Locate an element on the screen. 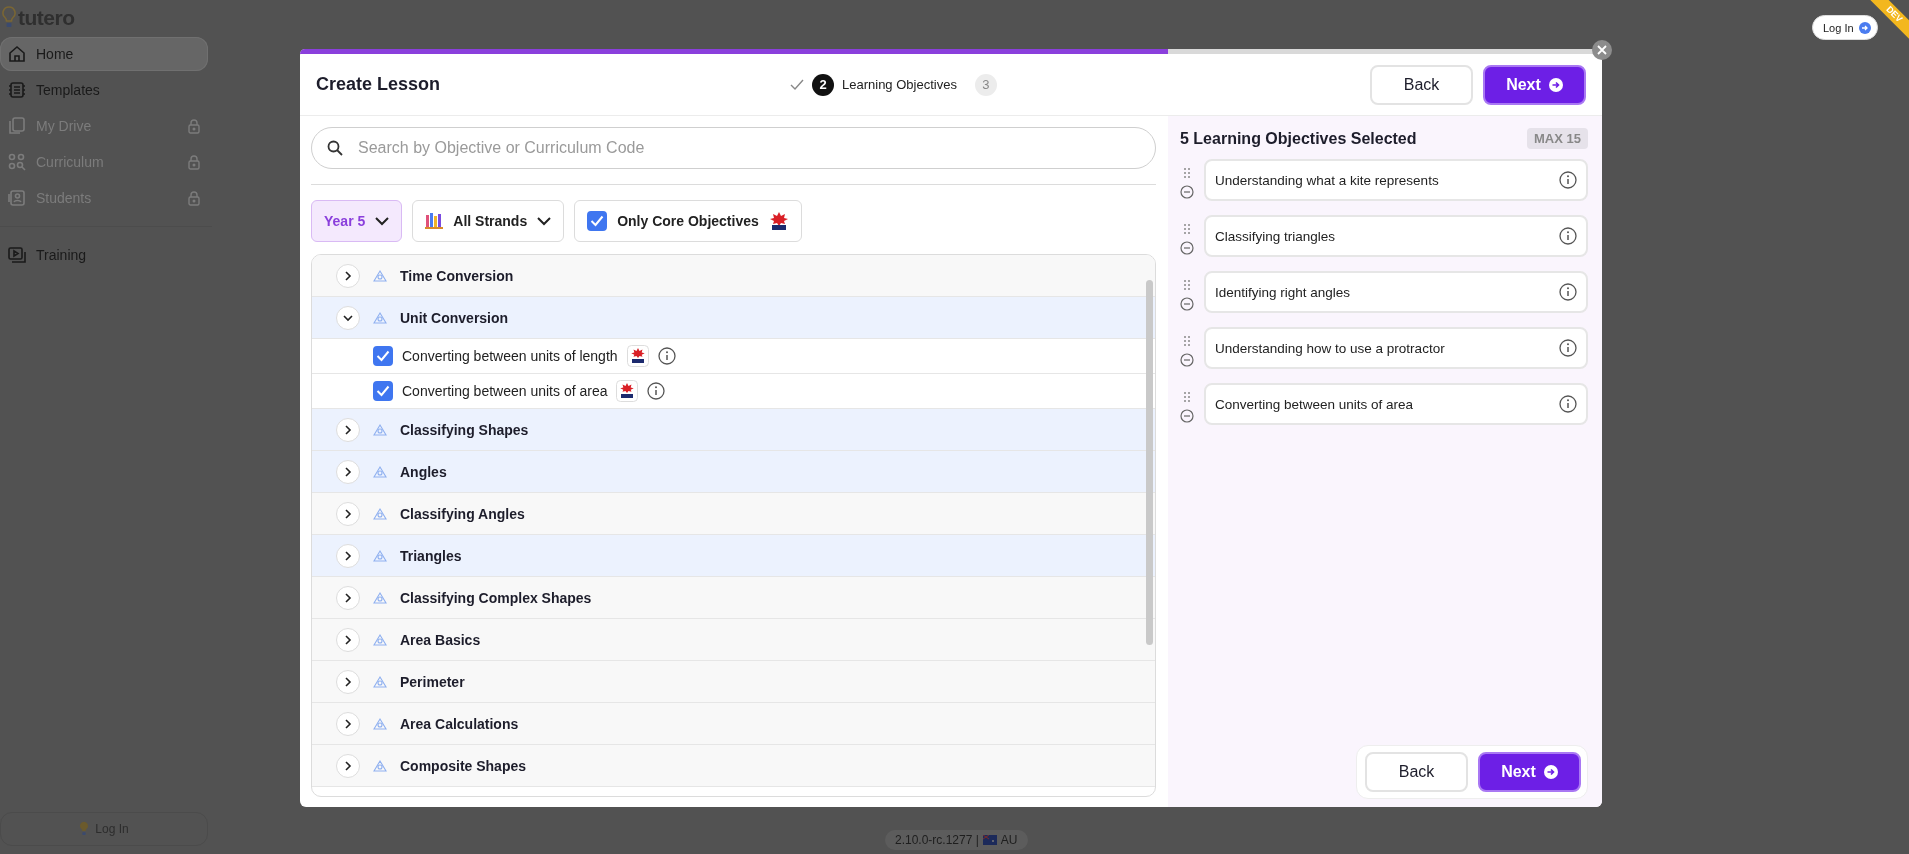  year-dropdown: Year 5 is located at coordinates (357, 221).